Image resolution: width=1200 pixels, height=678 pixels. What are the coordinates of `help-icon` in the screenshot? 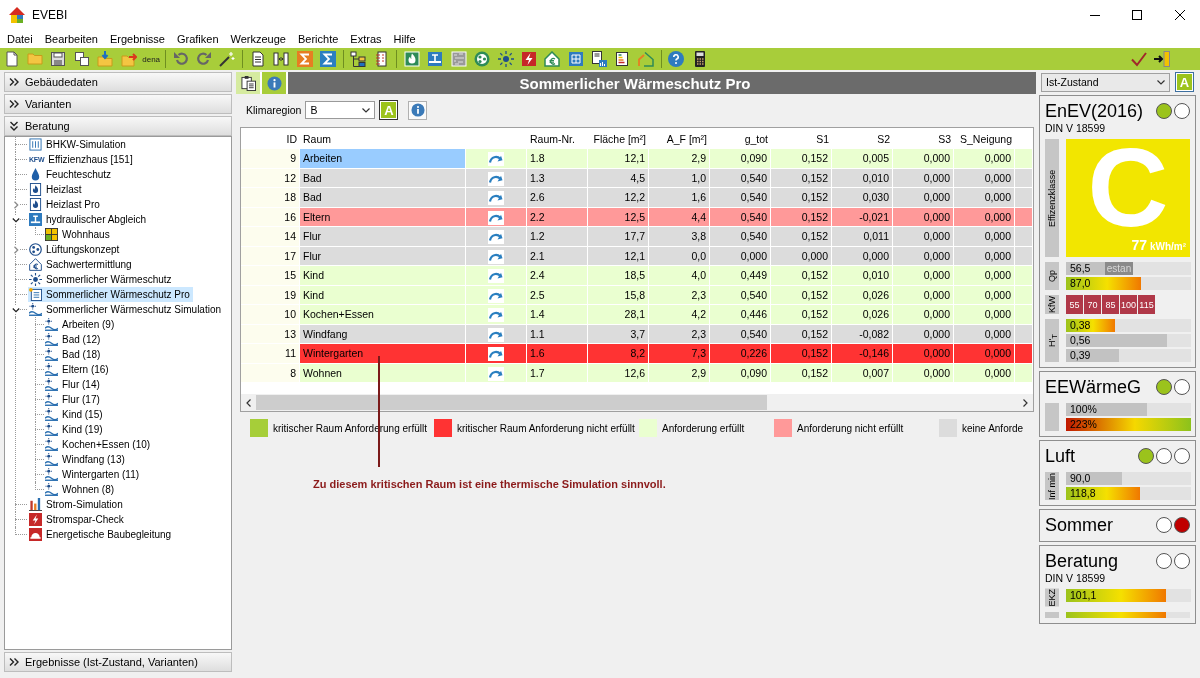 It's located at (676, 59).